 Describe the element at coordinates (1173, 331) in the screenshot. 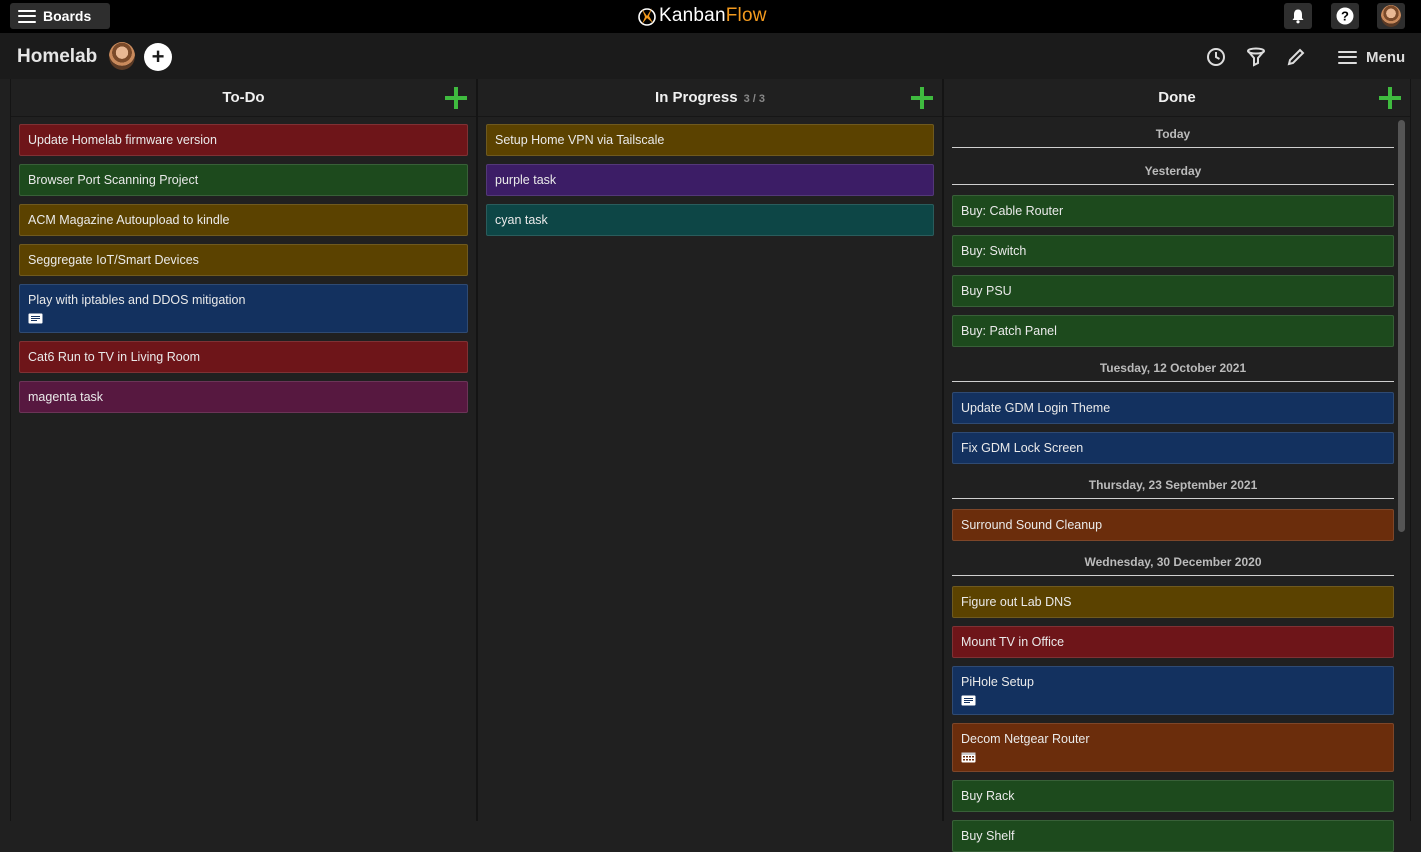

I see `task-card: Buy: Patch Panel` at that location.